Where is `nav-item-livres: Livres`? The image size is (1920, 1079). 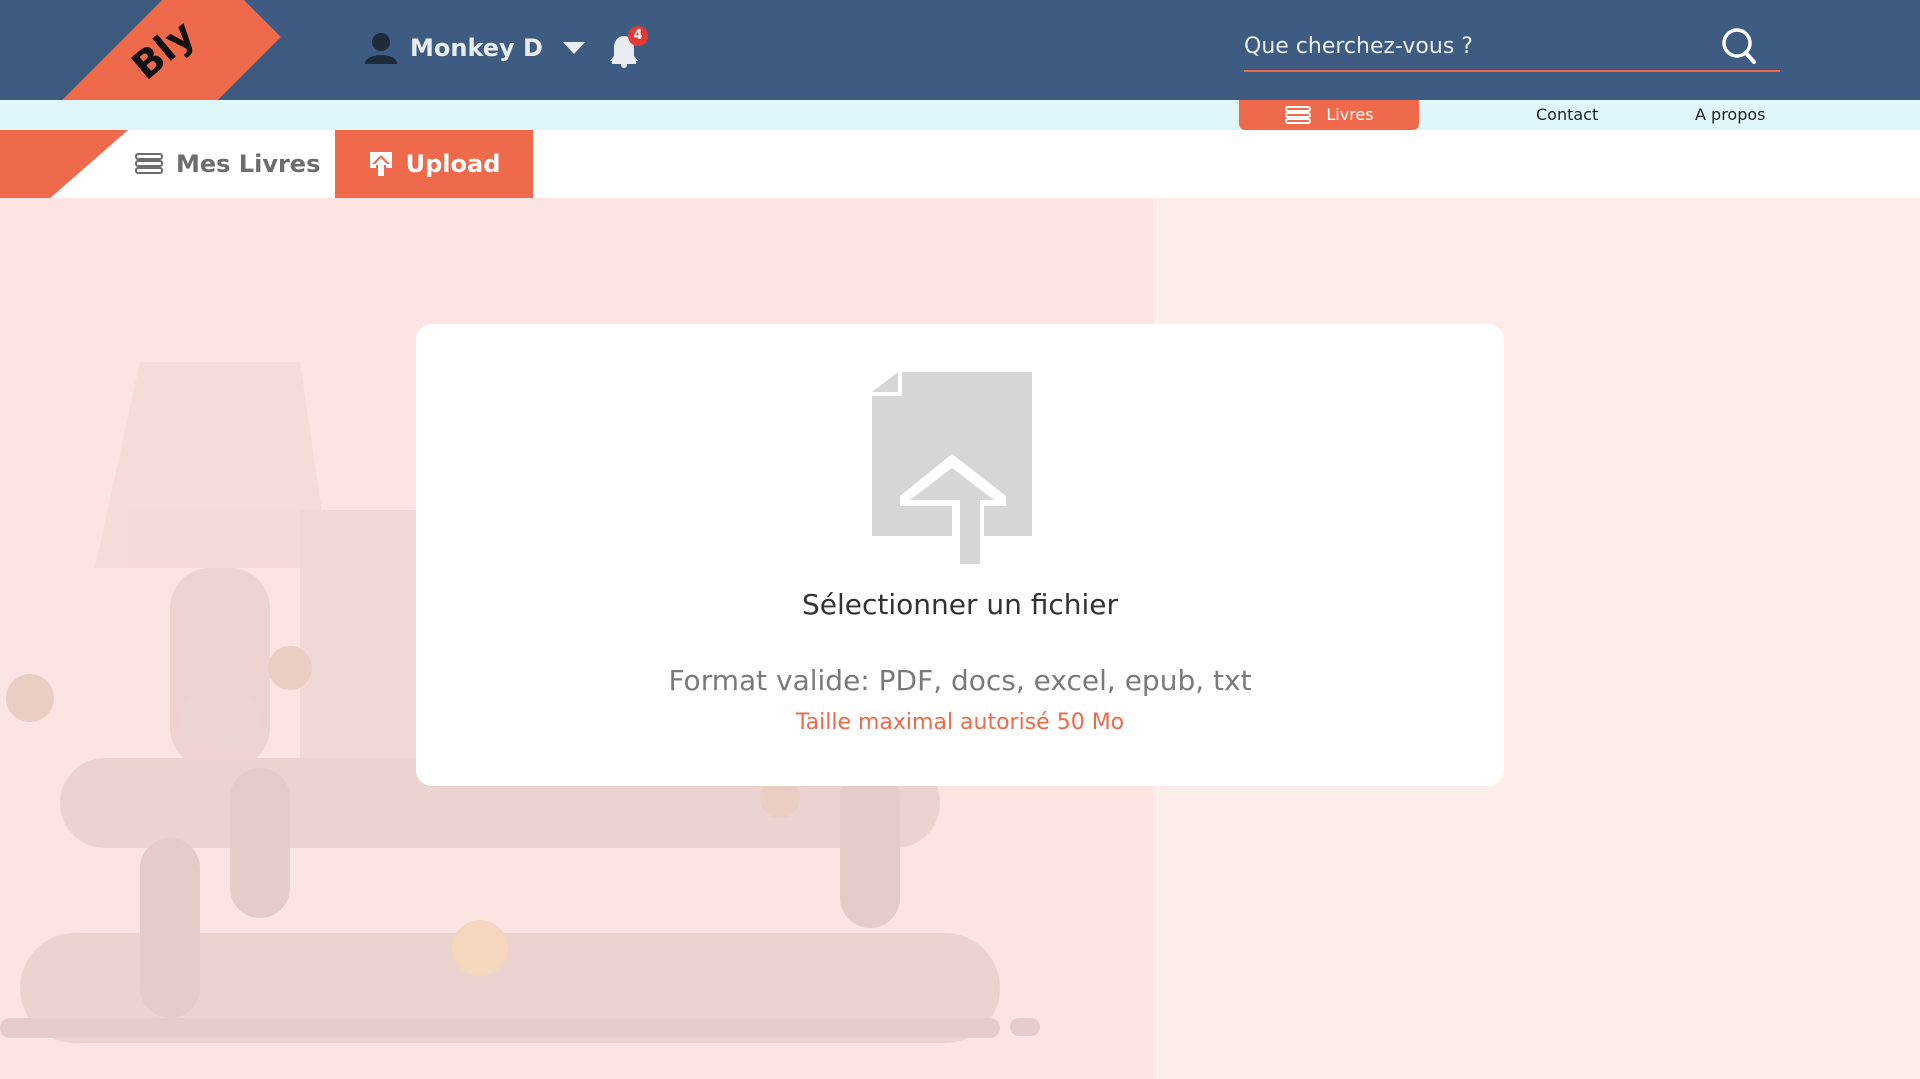 nav-item-livres: Livres is located at coordinates (1329, 115).